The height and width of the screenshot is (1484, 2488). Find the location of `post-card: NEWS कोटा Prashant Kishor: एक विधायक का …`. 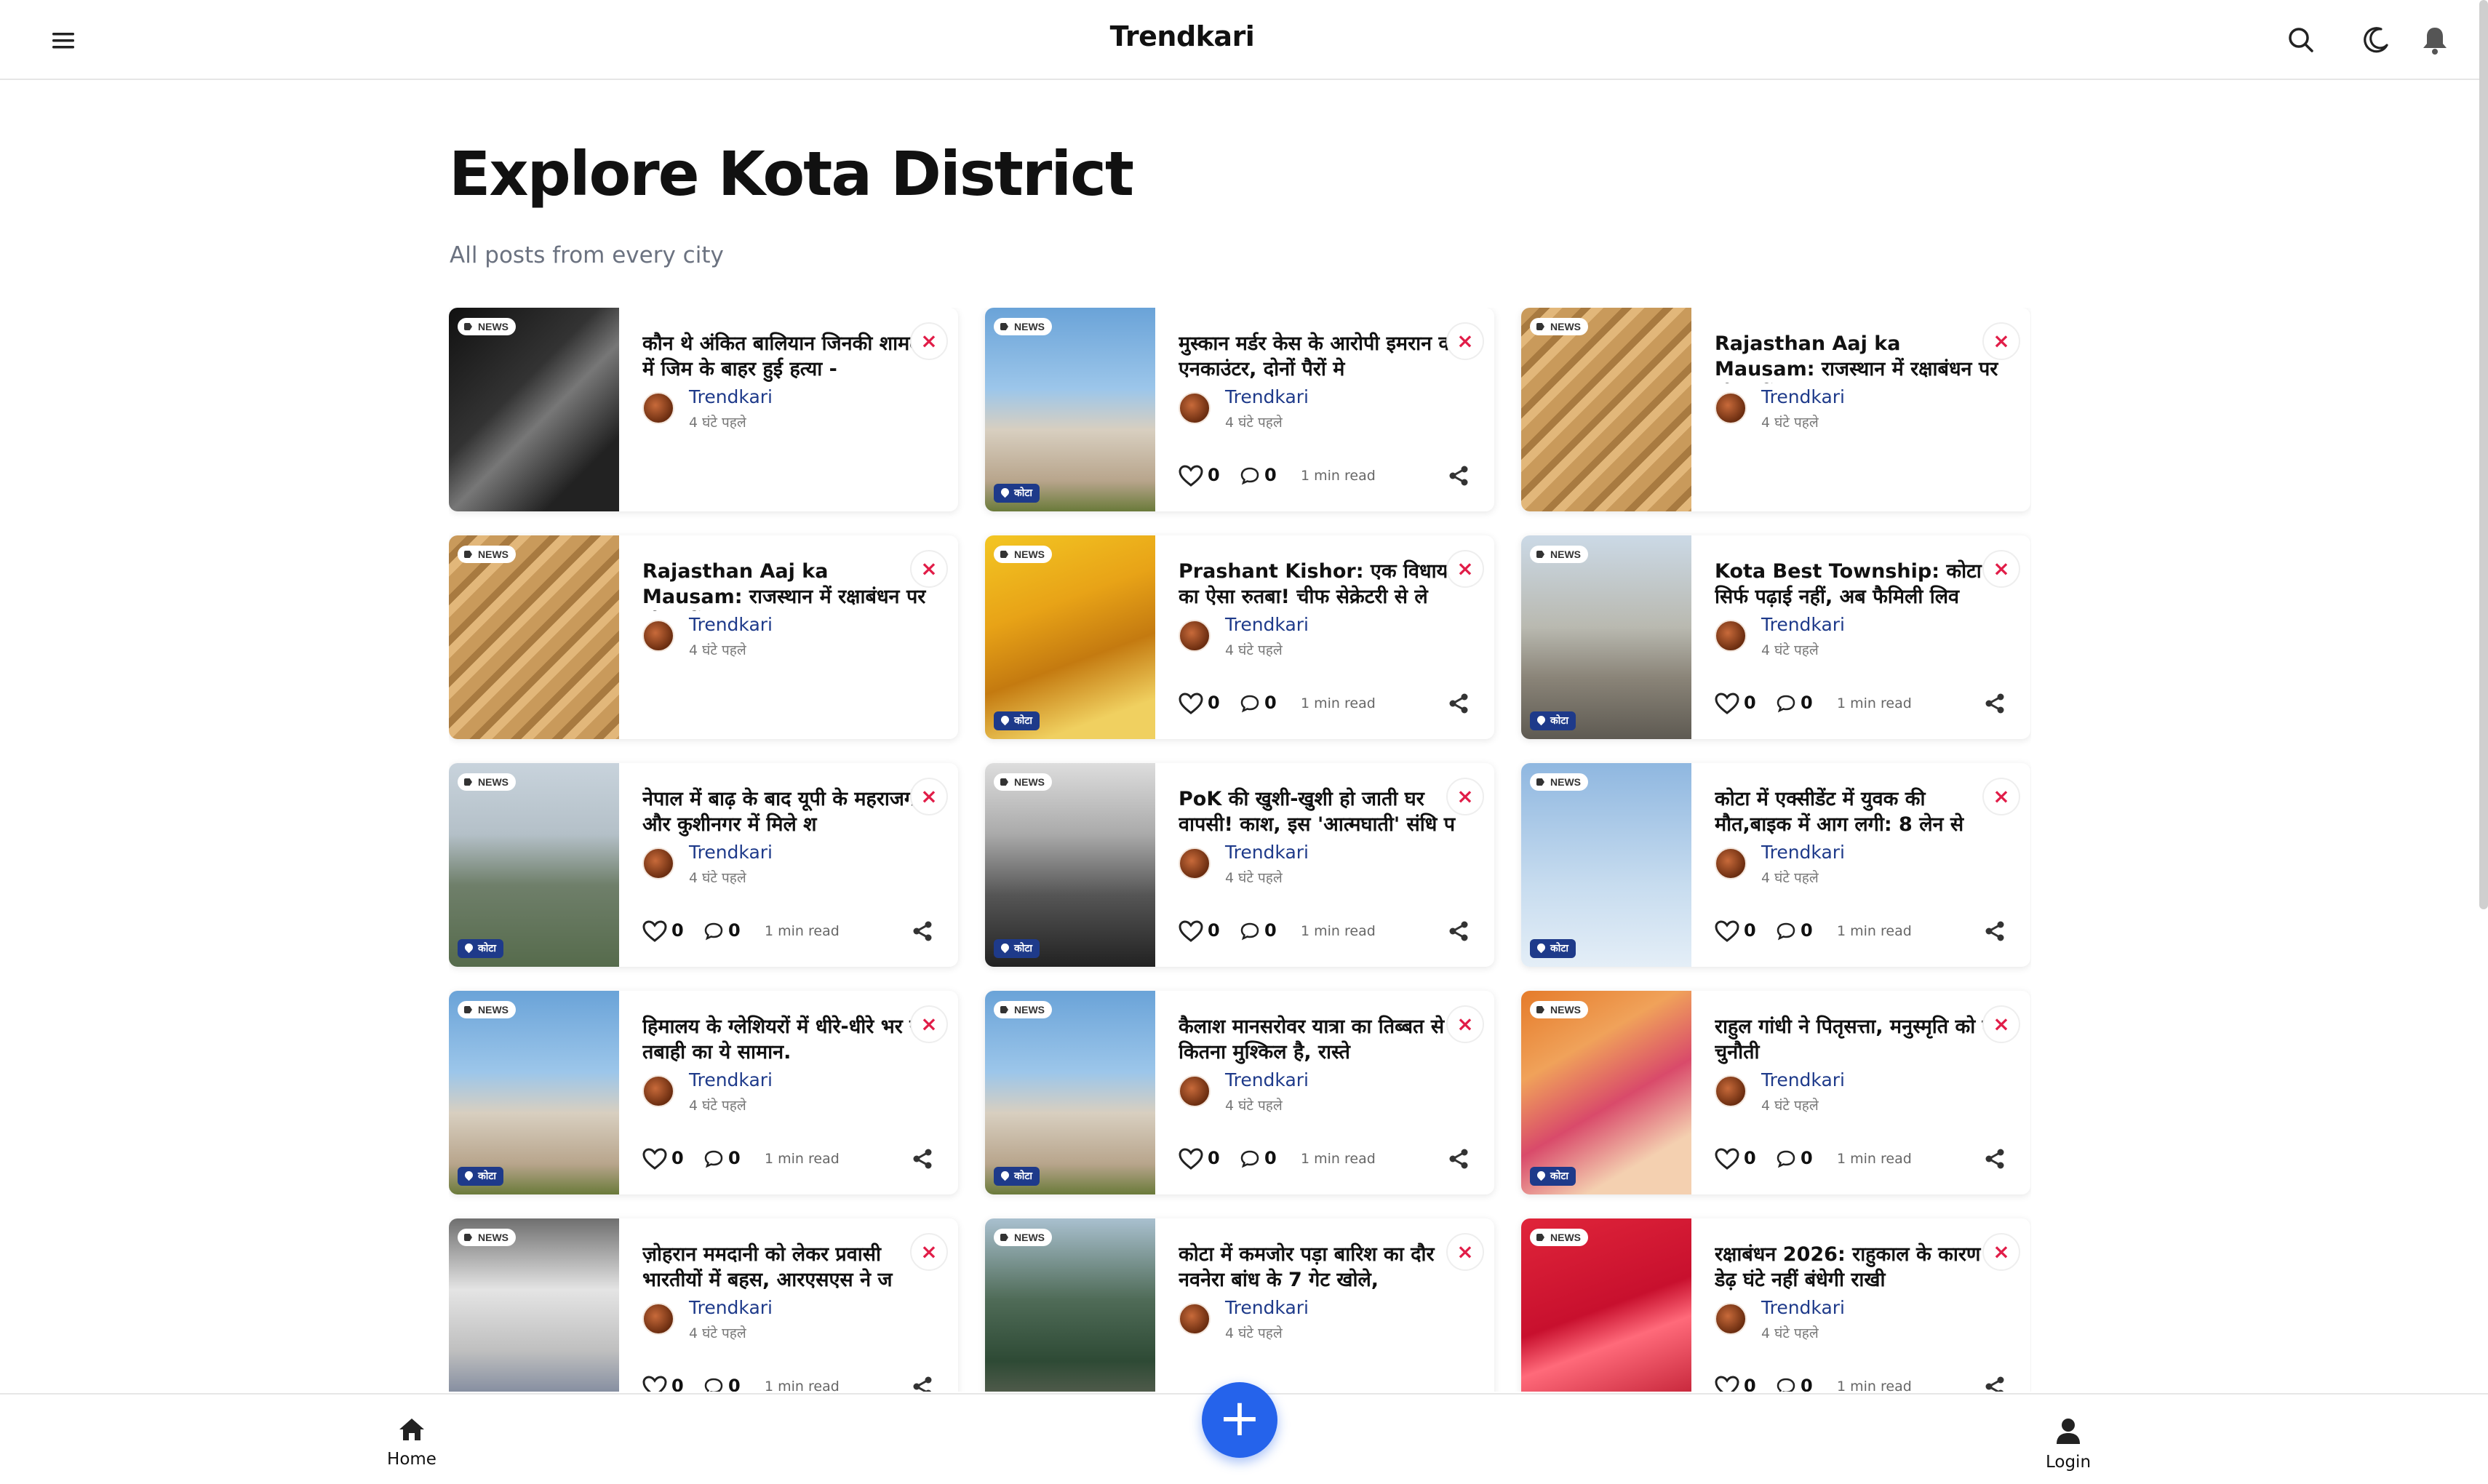

post-card: NEWS कोटा Prashant Kishor: एक विधायक का … is located at coordinates (1239, 637).